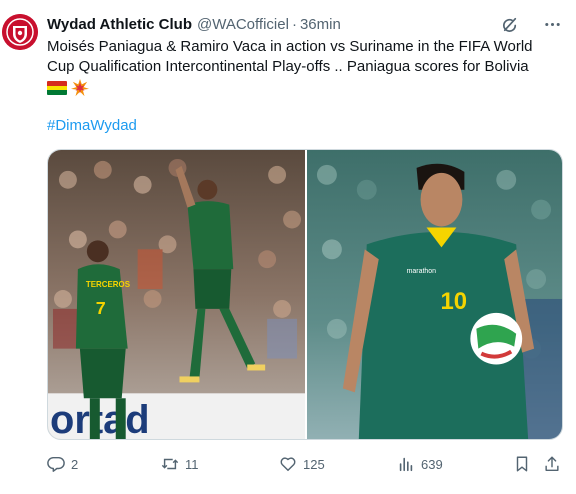  Describe the element at coordinates (194, 24) in the screenshot. I see `tweet-header: Wydad Athletic Club @WACofficiel · 36min` at that location.